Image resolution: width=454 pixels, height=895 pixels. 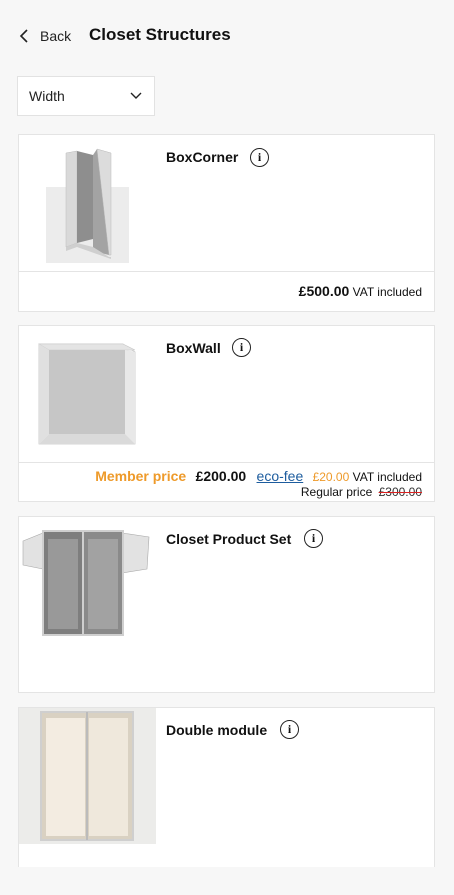 What do you see at coordinates (86, 96) in the screenshot?
I see `width-filter-dropdown: Width` at bounding box center [86, 96].